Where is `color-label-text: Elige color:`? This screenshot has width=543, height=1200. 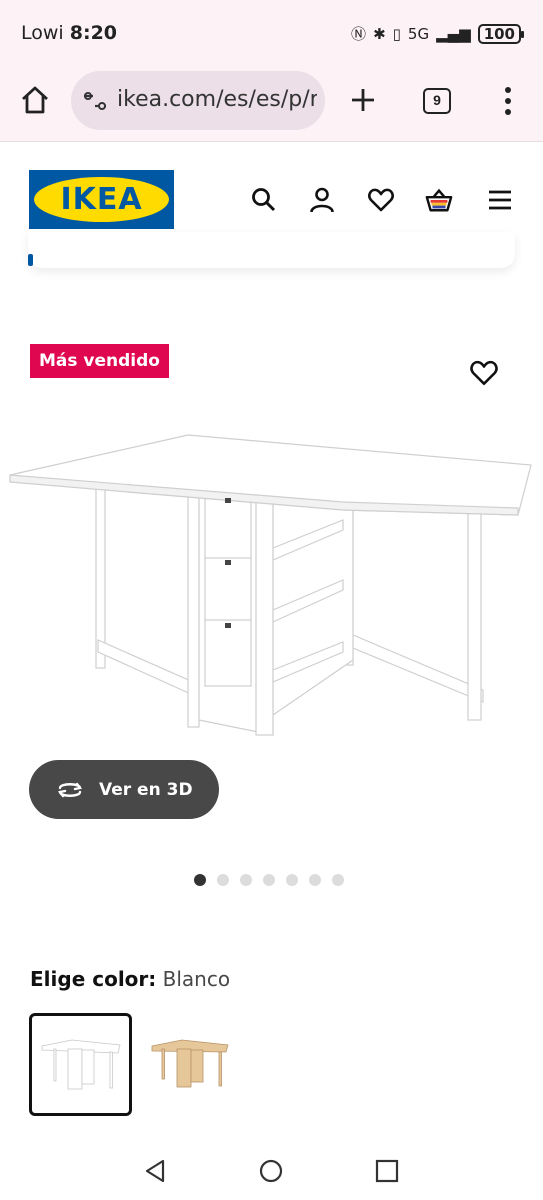 color-label-text: Elige color: is located at coordinates (93, 979).